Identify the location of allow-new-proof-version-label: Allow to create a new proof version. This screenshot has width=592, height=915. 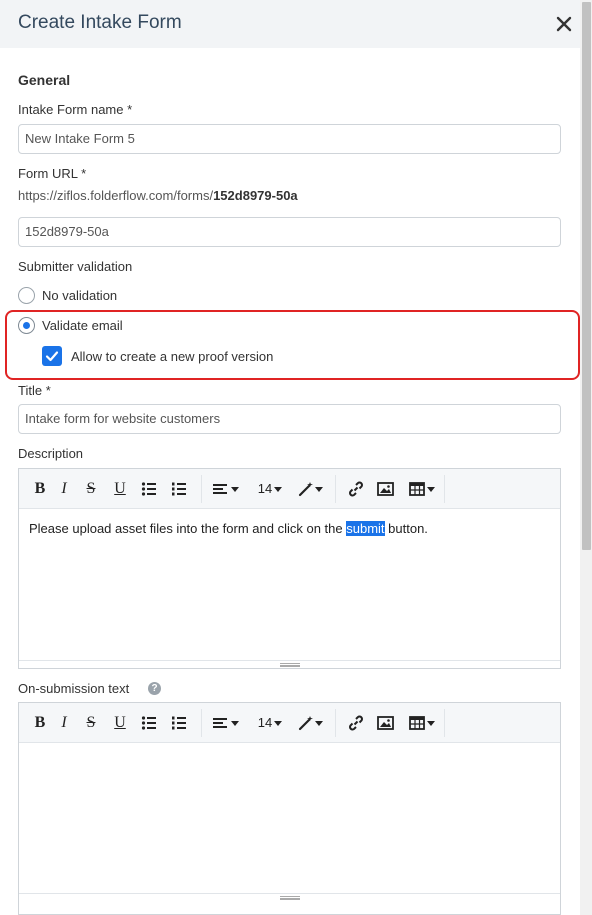
(172, 356).